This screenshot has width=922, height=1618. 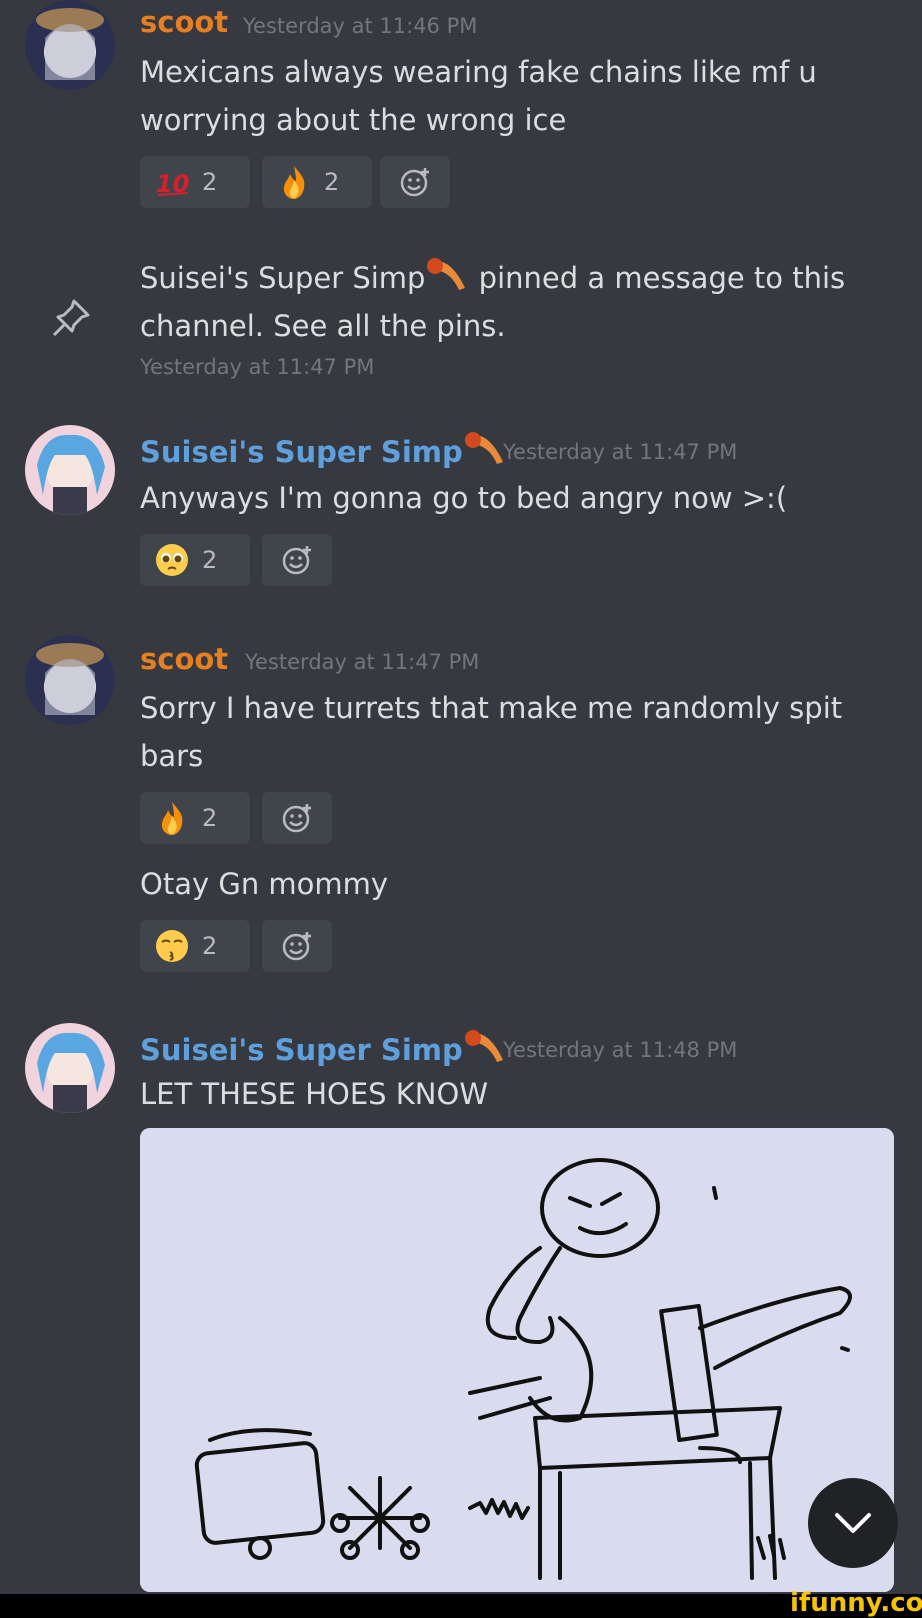 What do you see at coordinates (172, 560) in the screenshot?
I see `pleading-face-icon` at bounding box center [172, 560].